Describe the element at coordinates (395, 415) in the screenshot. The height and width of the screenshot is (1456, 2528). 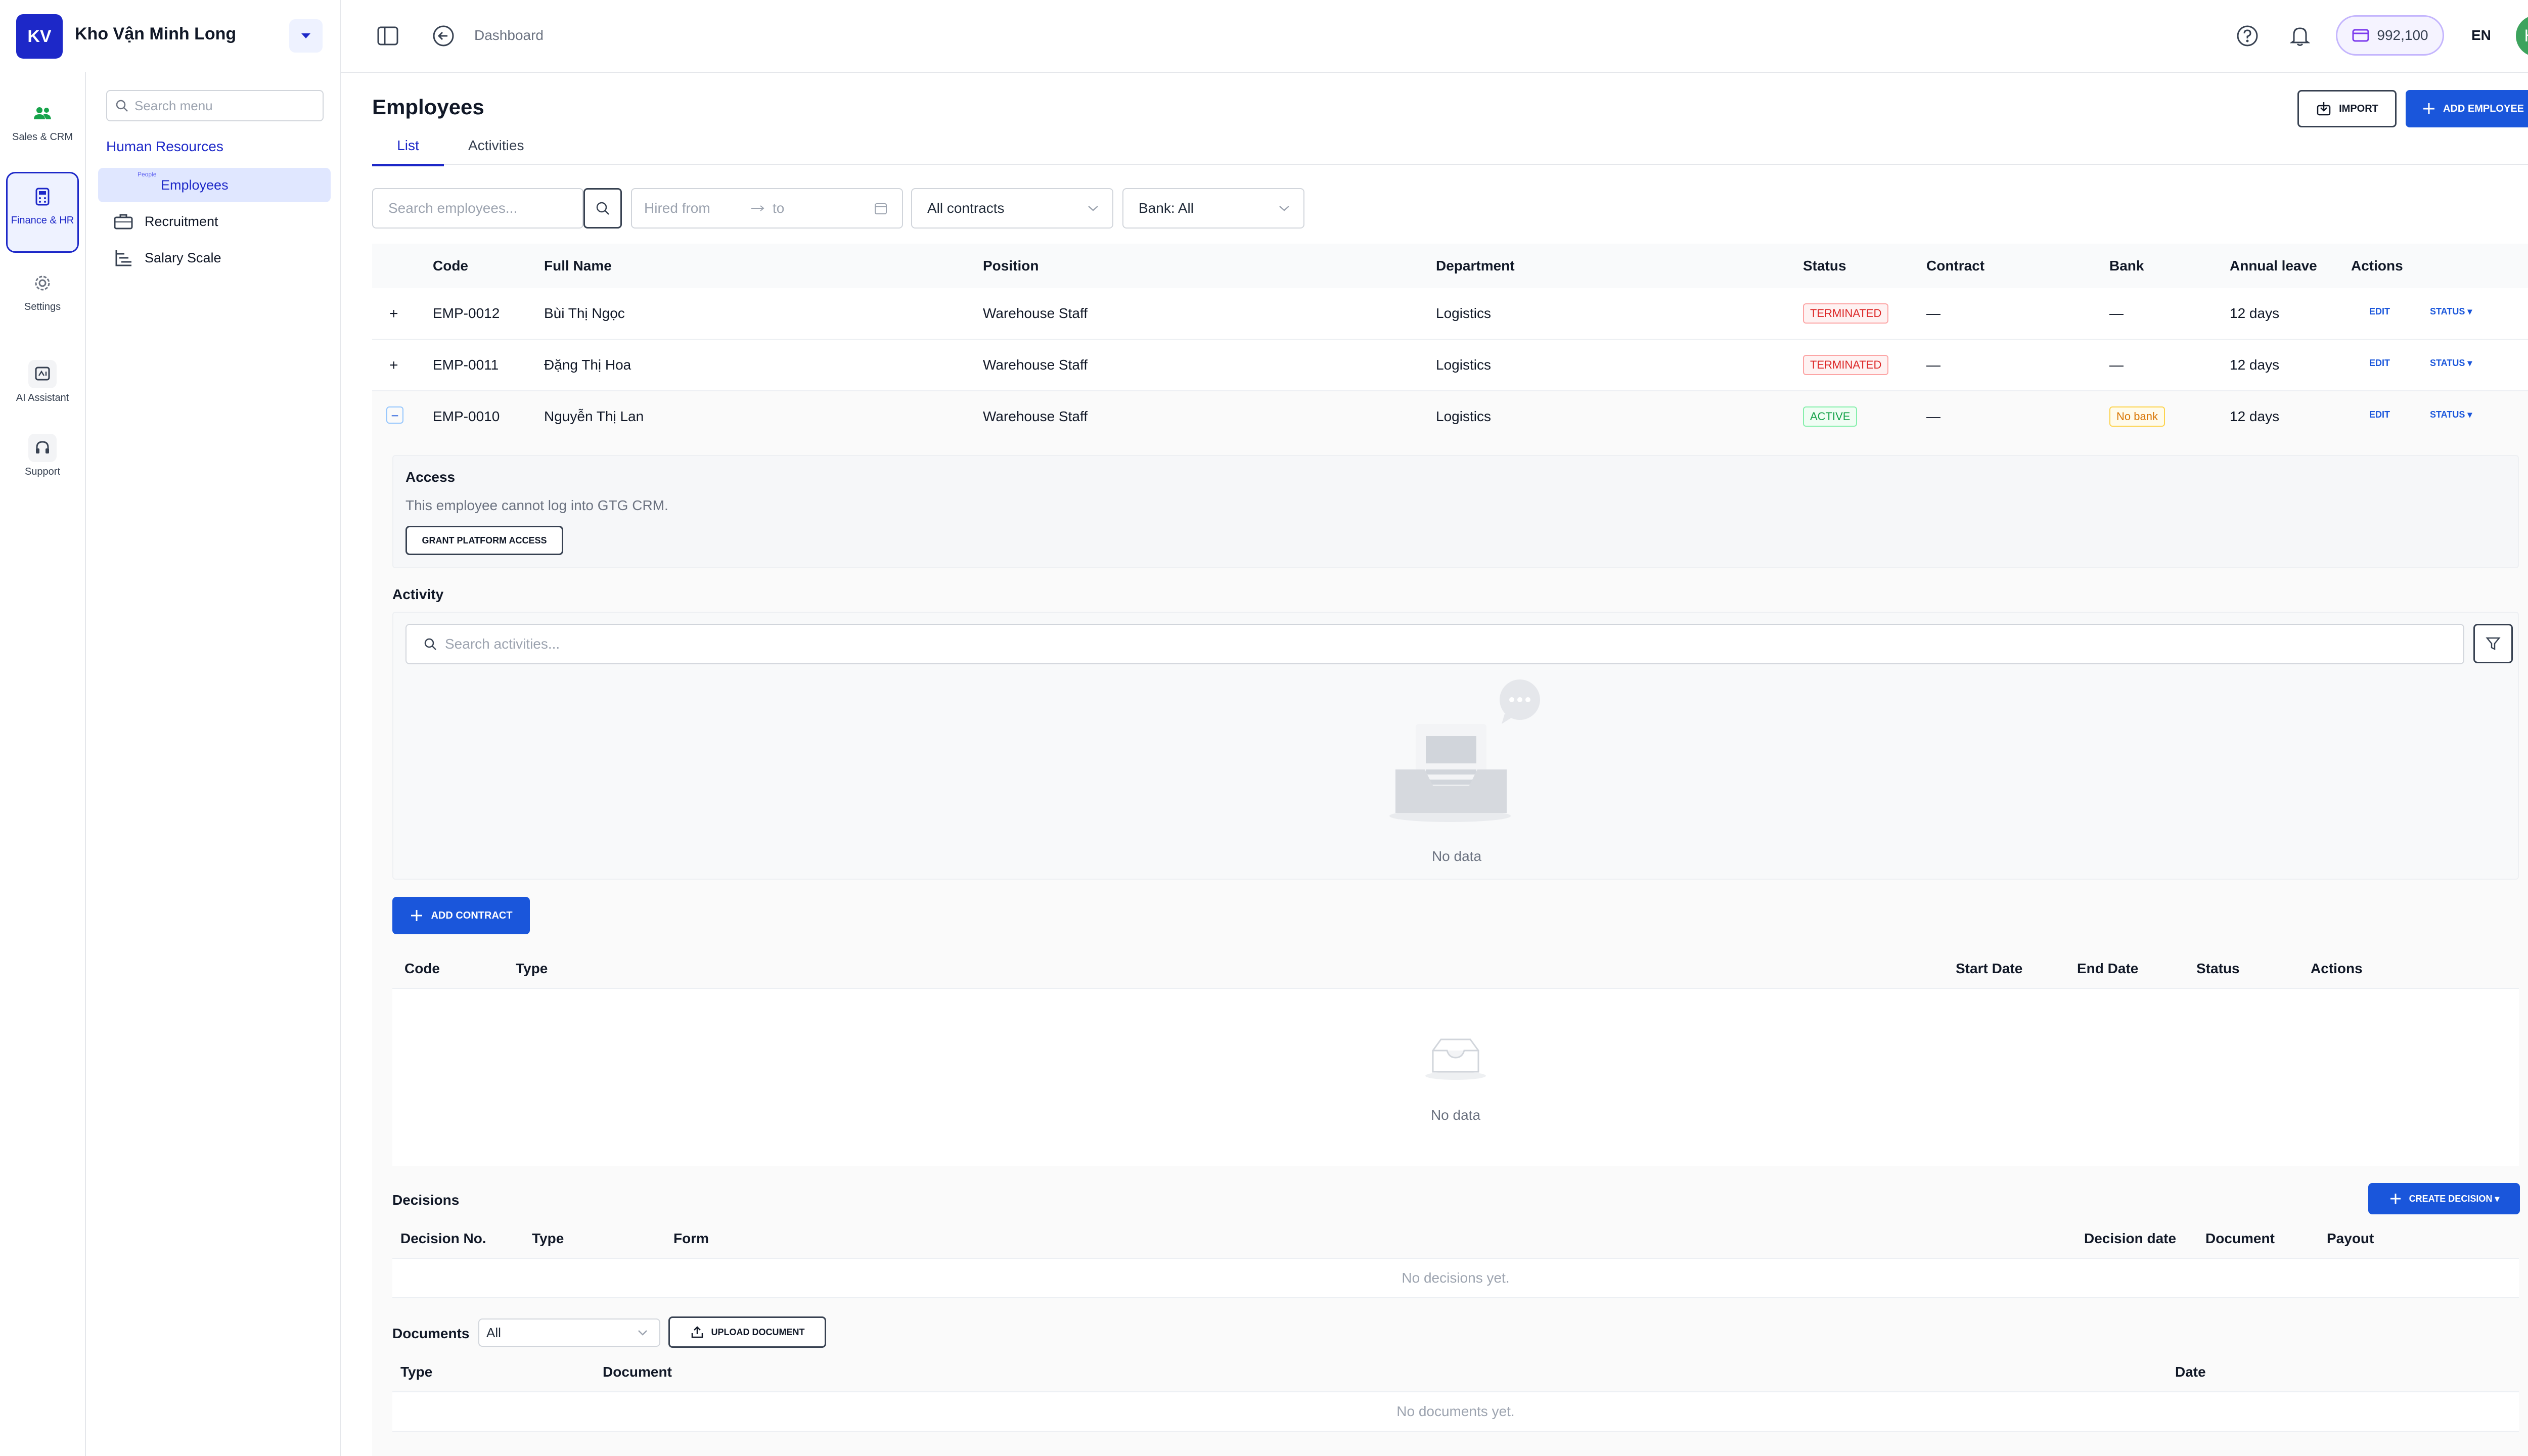
I see `collapse-row-button: −` at that location.